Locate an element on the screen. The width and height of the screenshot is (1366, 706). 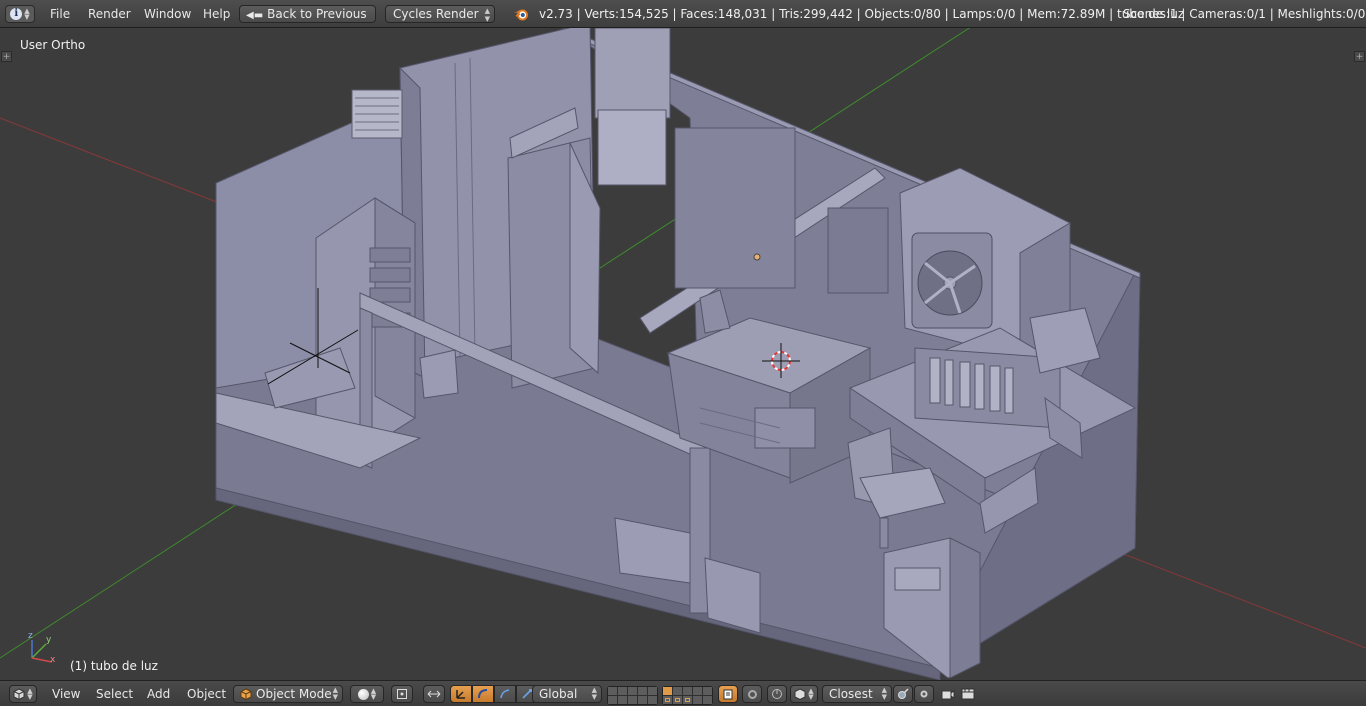
back-to-previous-button: ◀▬ Back to Previous is located at coordinates (307, 14).